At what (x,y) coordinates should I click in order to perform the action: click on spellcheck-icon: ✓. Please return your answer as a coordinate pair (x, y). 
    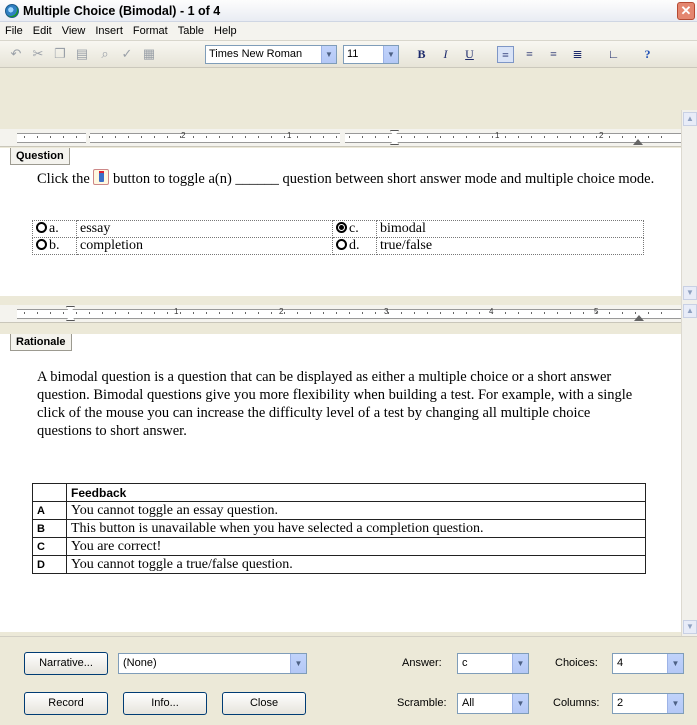
    Looking at the image, I should click on (127, 54).